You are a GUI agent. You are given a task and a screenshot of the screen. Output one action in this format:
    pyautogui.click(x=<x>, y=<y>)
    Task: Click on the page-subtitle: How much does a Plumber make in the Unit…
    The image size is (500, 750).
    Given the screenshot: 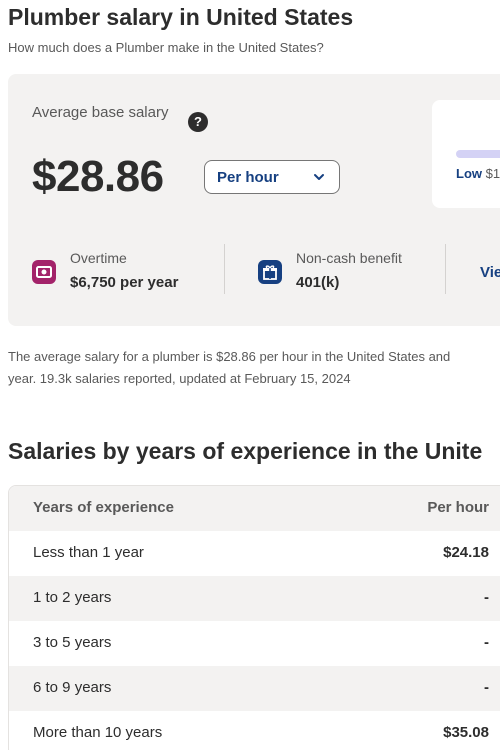 What is the action you would take?
    pyautogui.click(x=166, y=47)
    